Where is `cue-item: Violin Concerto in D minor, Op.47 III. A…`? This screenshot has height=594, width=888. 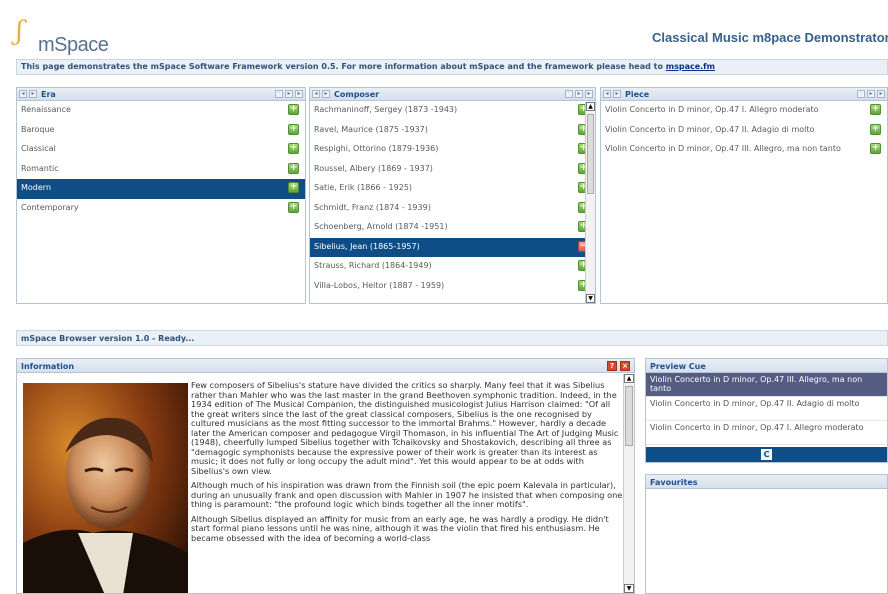
cue-item: Violin Concerto in D minor, Op.47 III. A… is located at coordinates (766, 385).